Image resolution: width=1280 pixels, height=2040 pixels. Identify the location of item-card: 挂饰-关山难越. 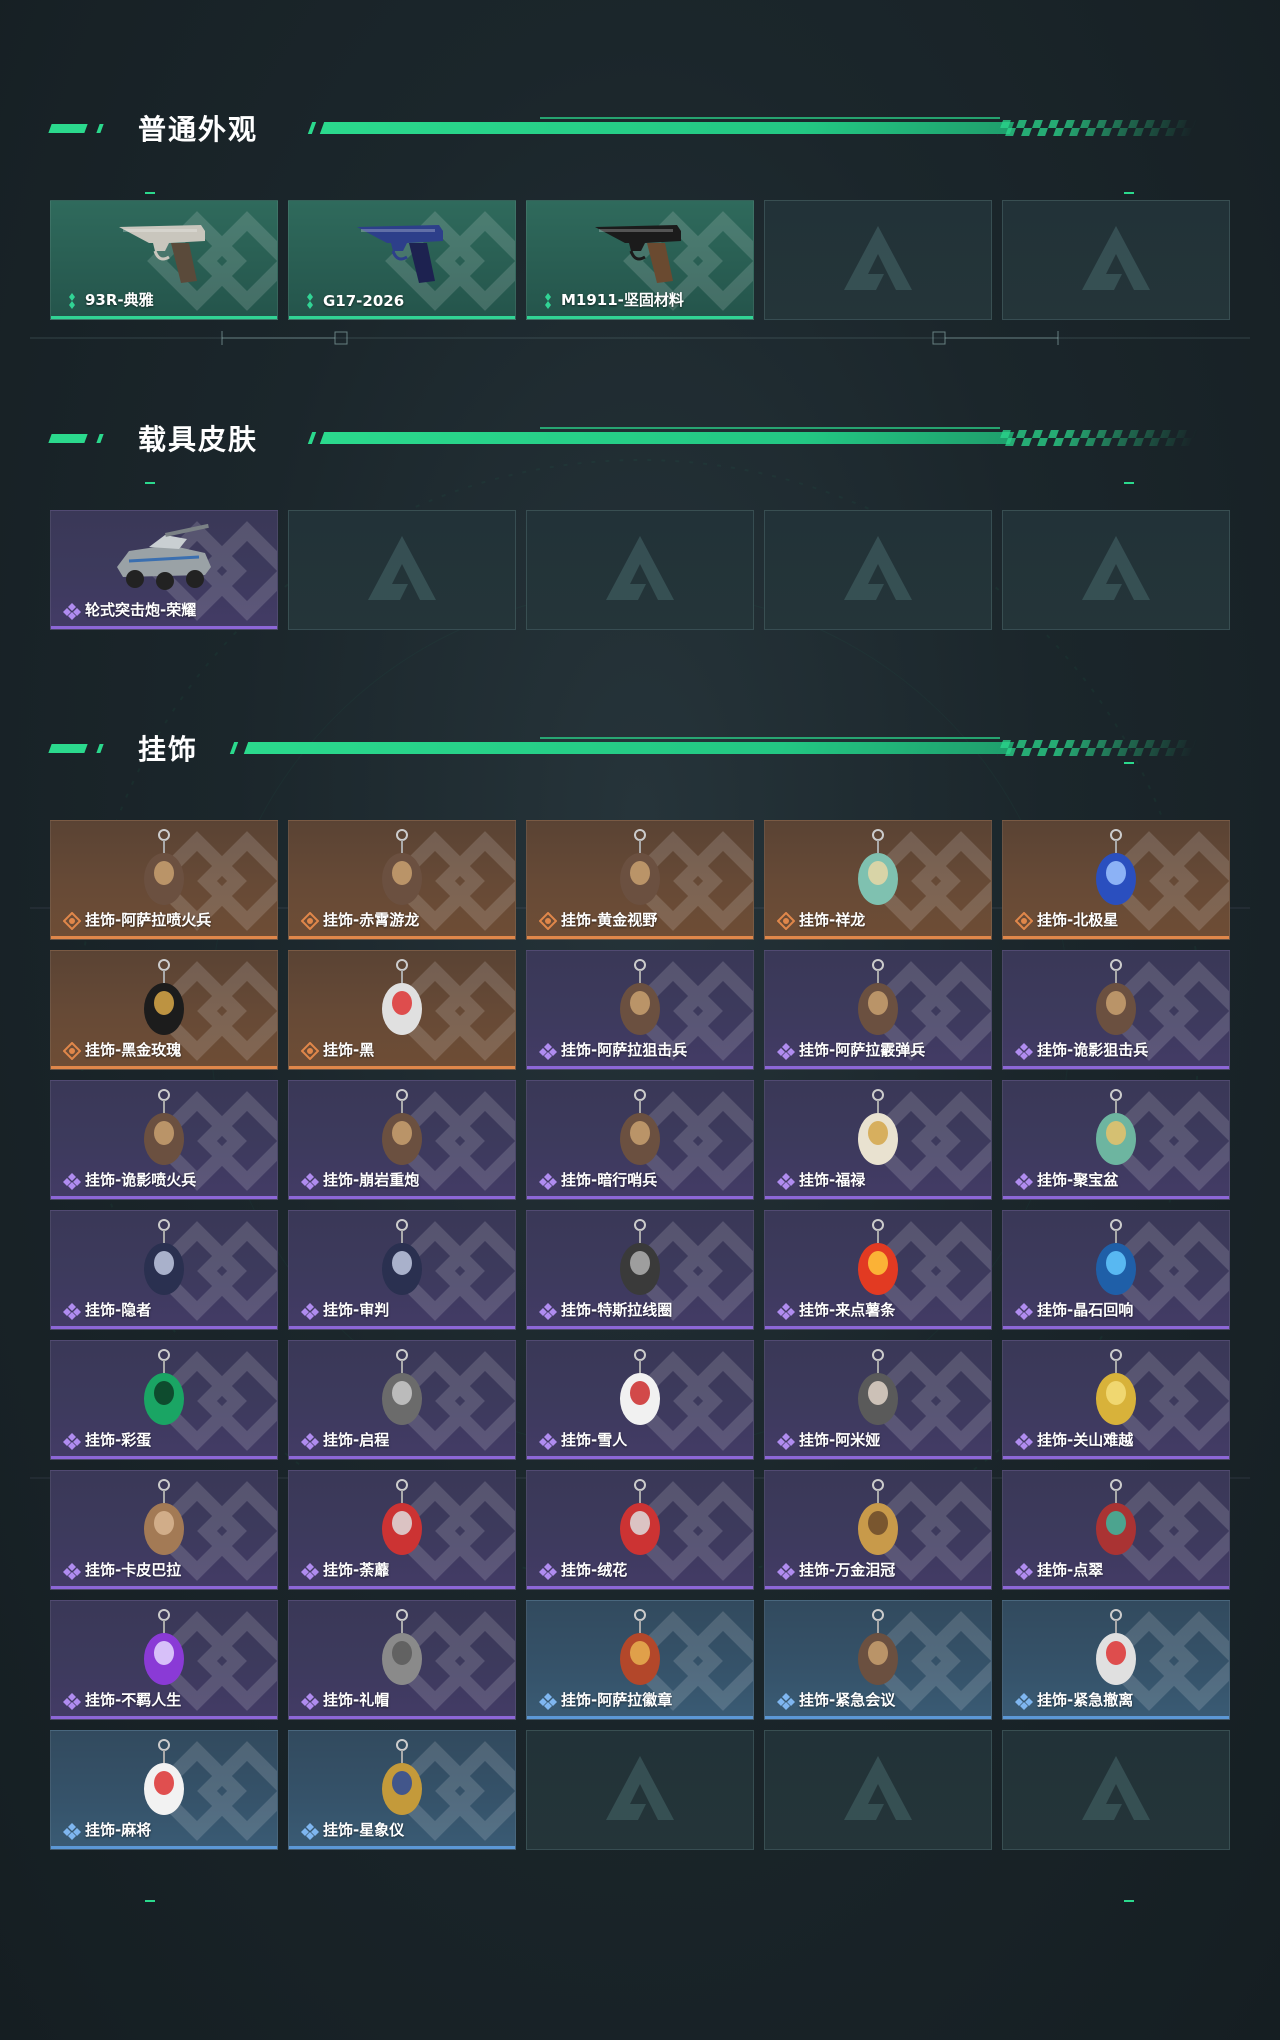
(1116, 1400).